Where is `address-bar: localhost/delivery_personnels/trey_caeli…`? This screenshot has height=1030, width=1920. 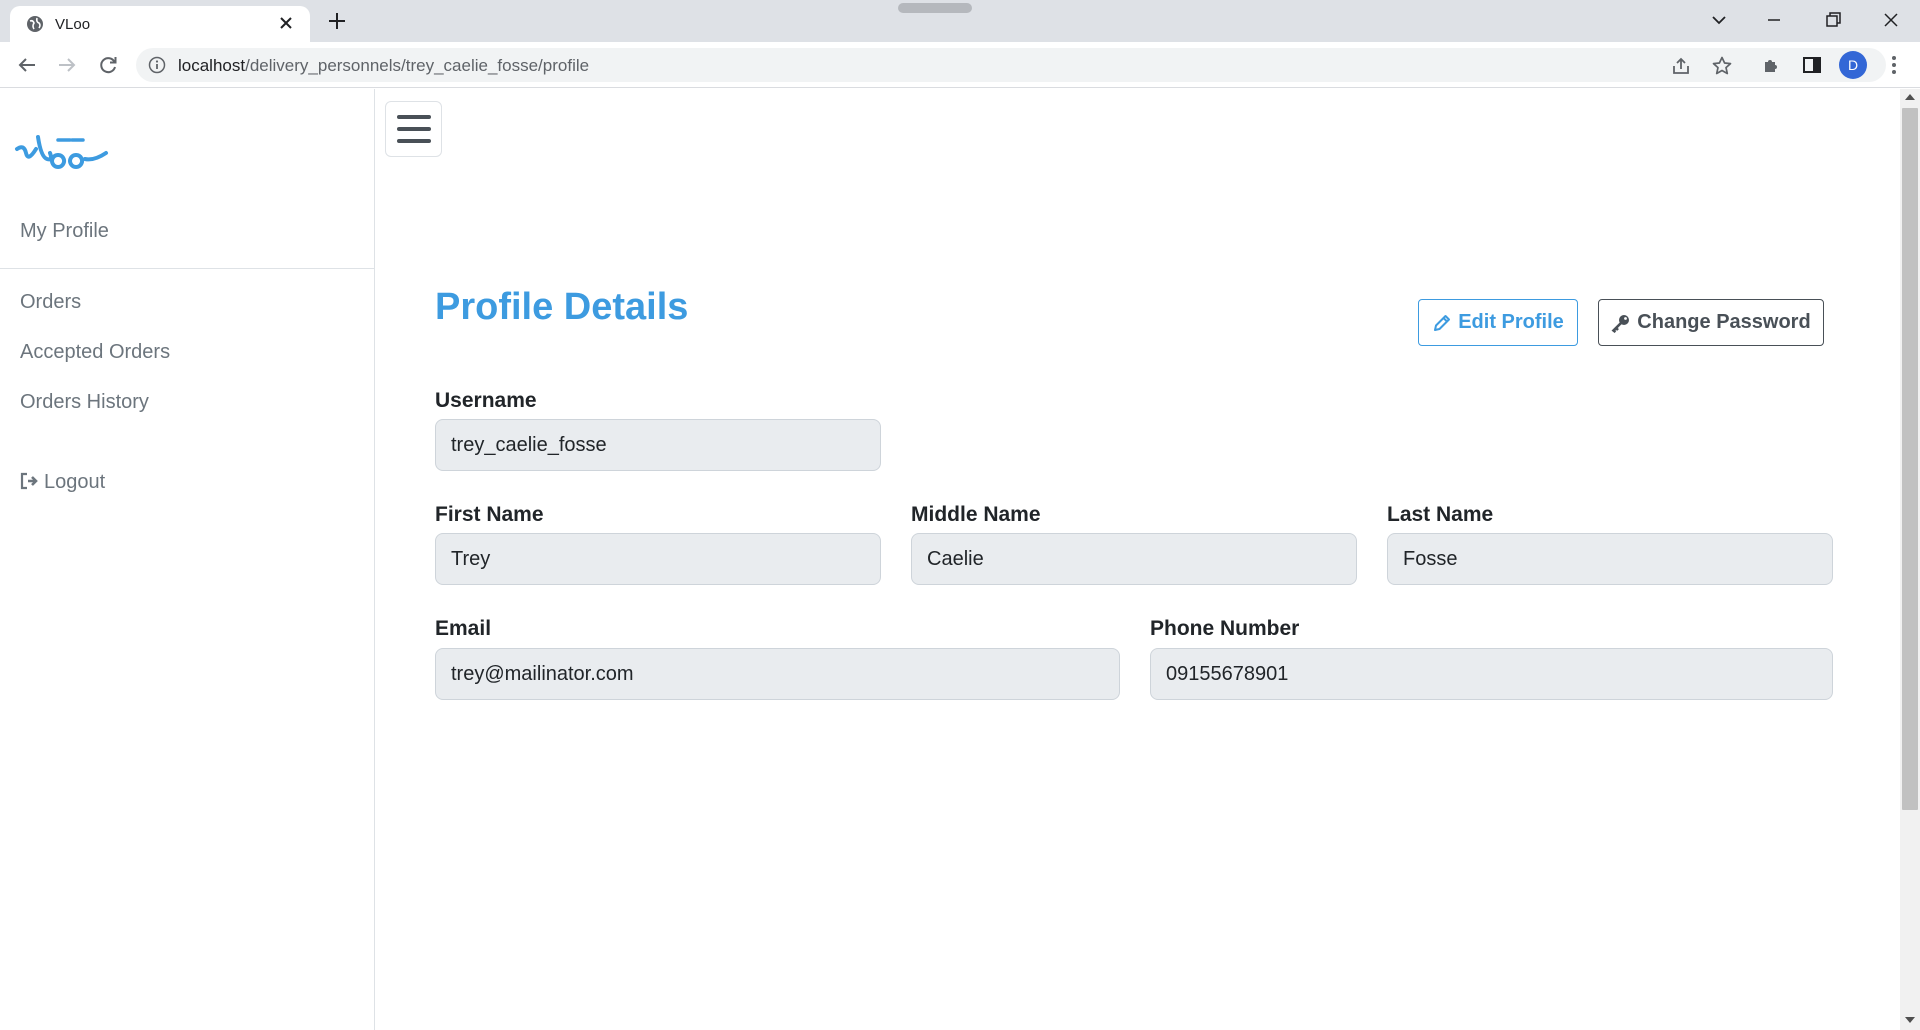 address-bar: localhost/delivery_personnels/trey_caeli… is located at coordinates (1011, 65).